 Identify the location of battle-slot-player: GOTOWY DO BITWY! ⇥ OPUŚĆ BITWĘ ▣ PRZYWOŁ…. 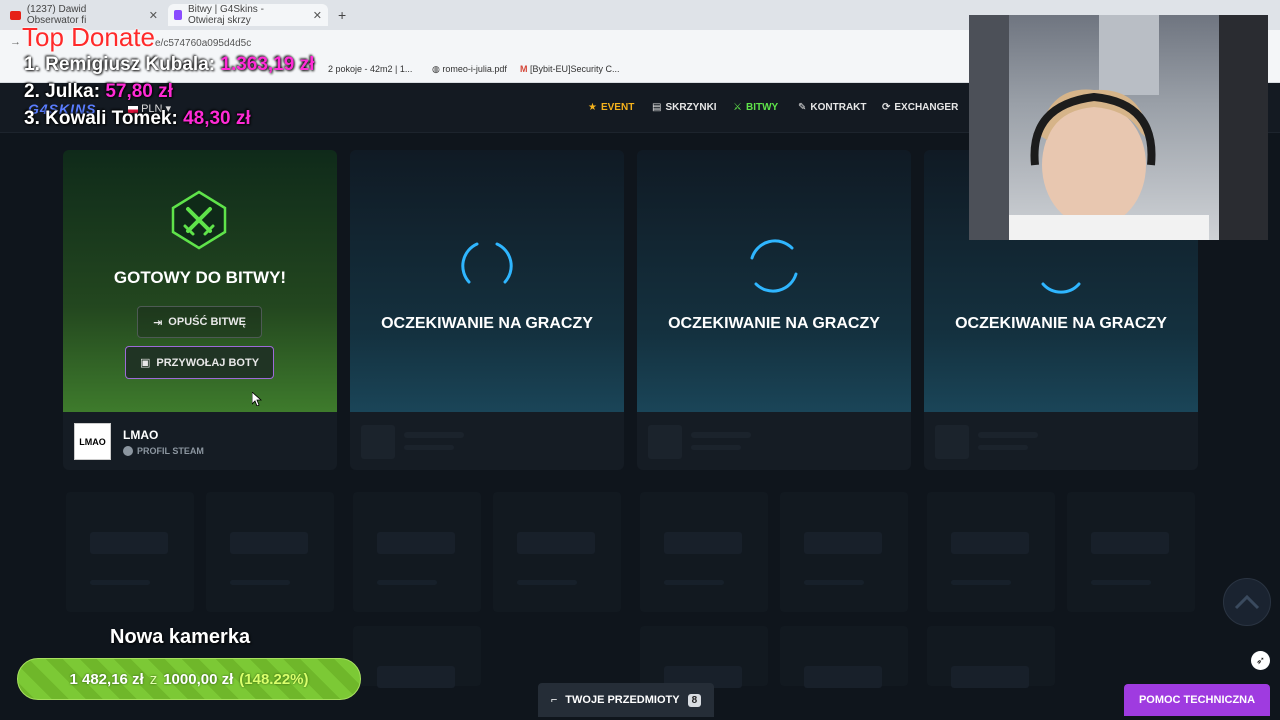
(200, 281).